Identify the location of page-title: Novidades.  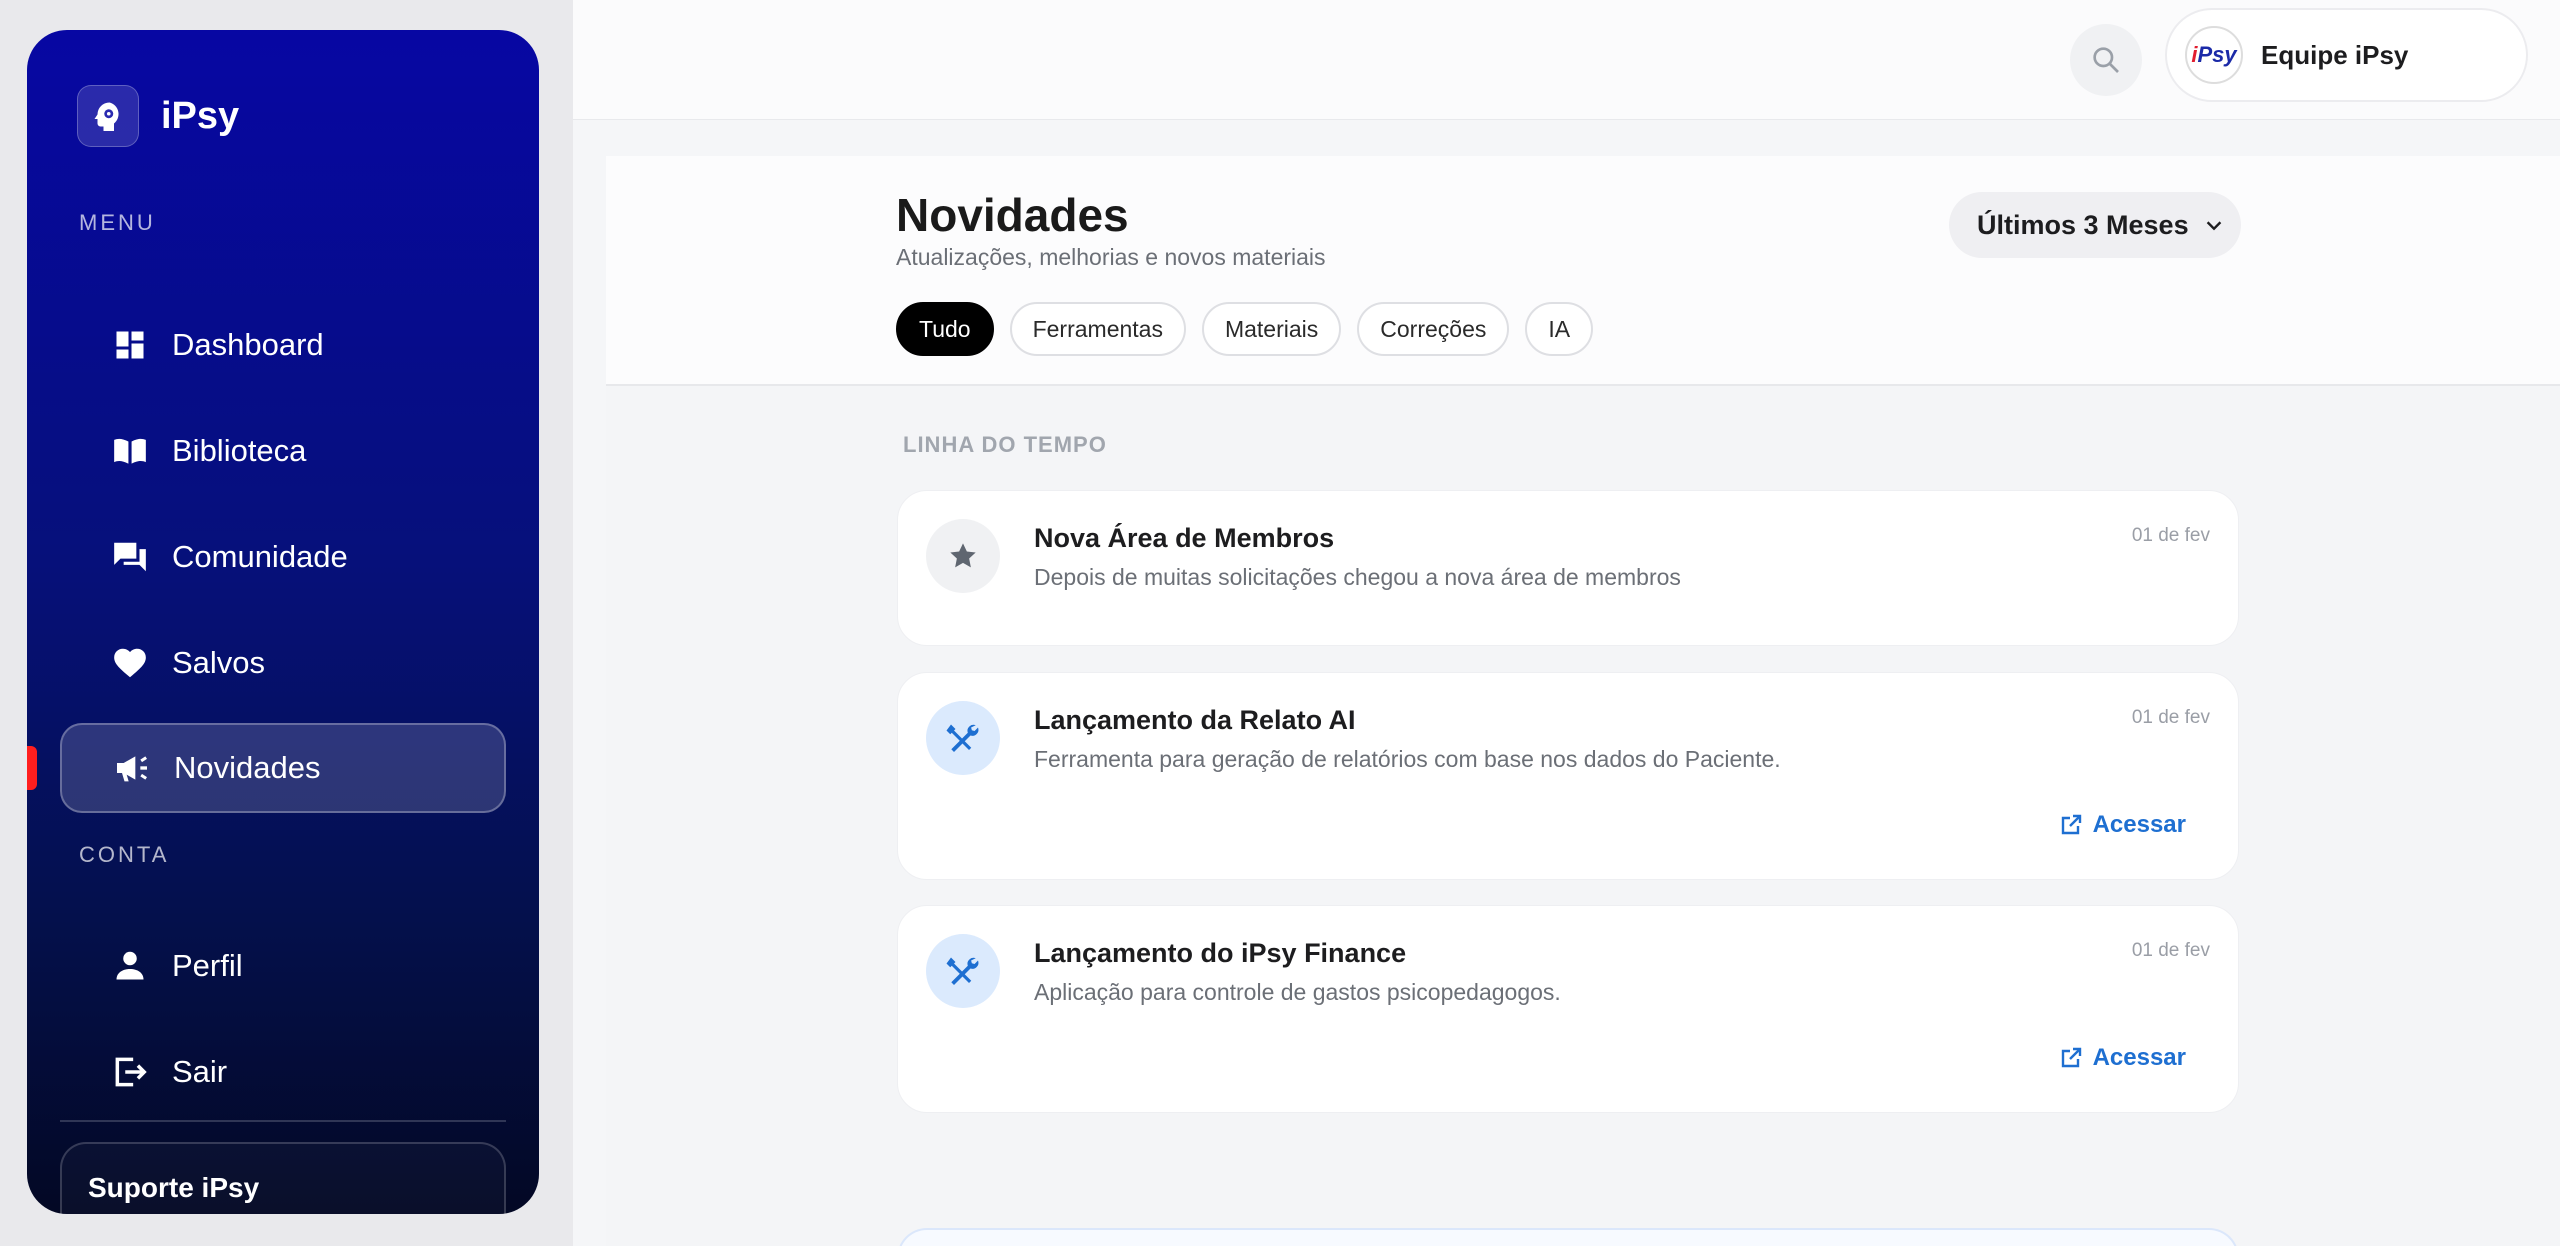
(1012, 215).